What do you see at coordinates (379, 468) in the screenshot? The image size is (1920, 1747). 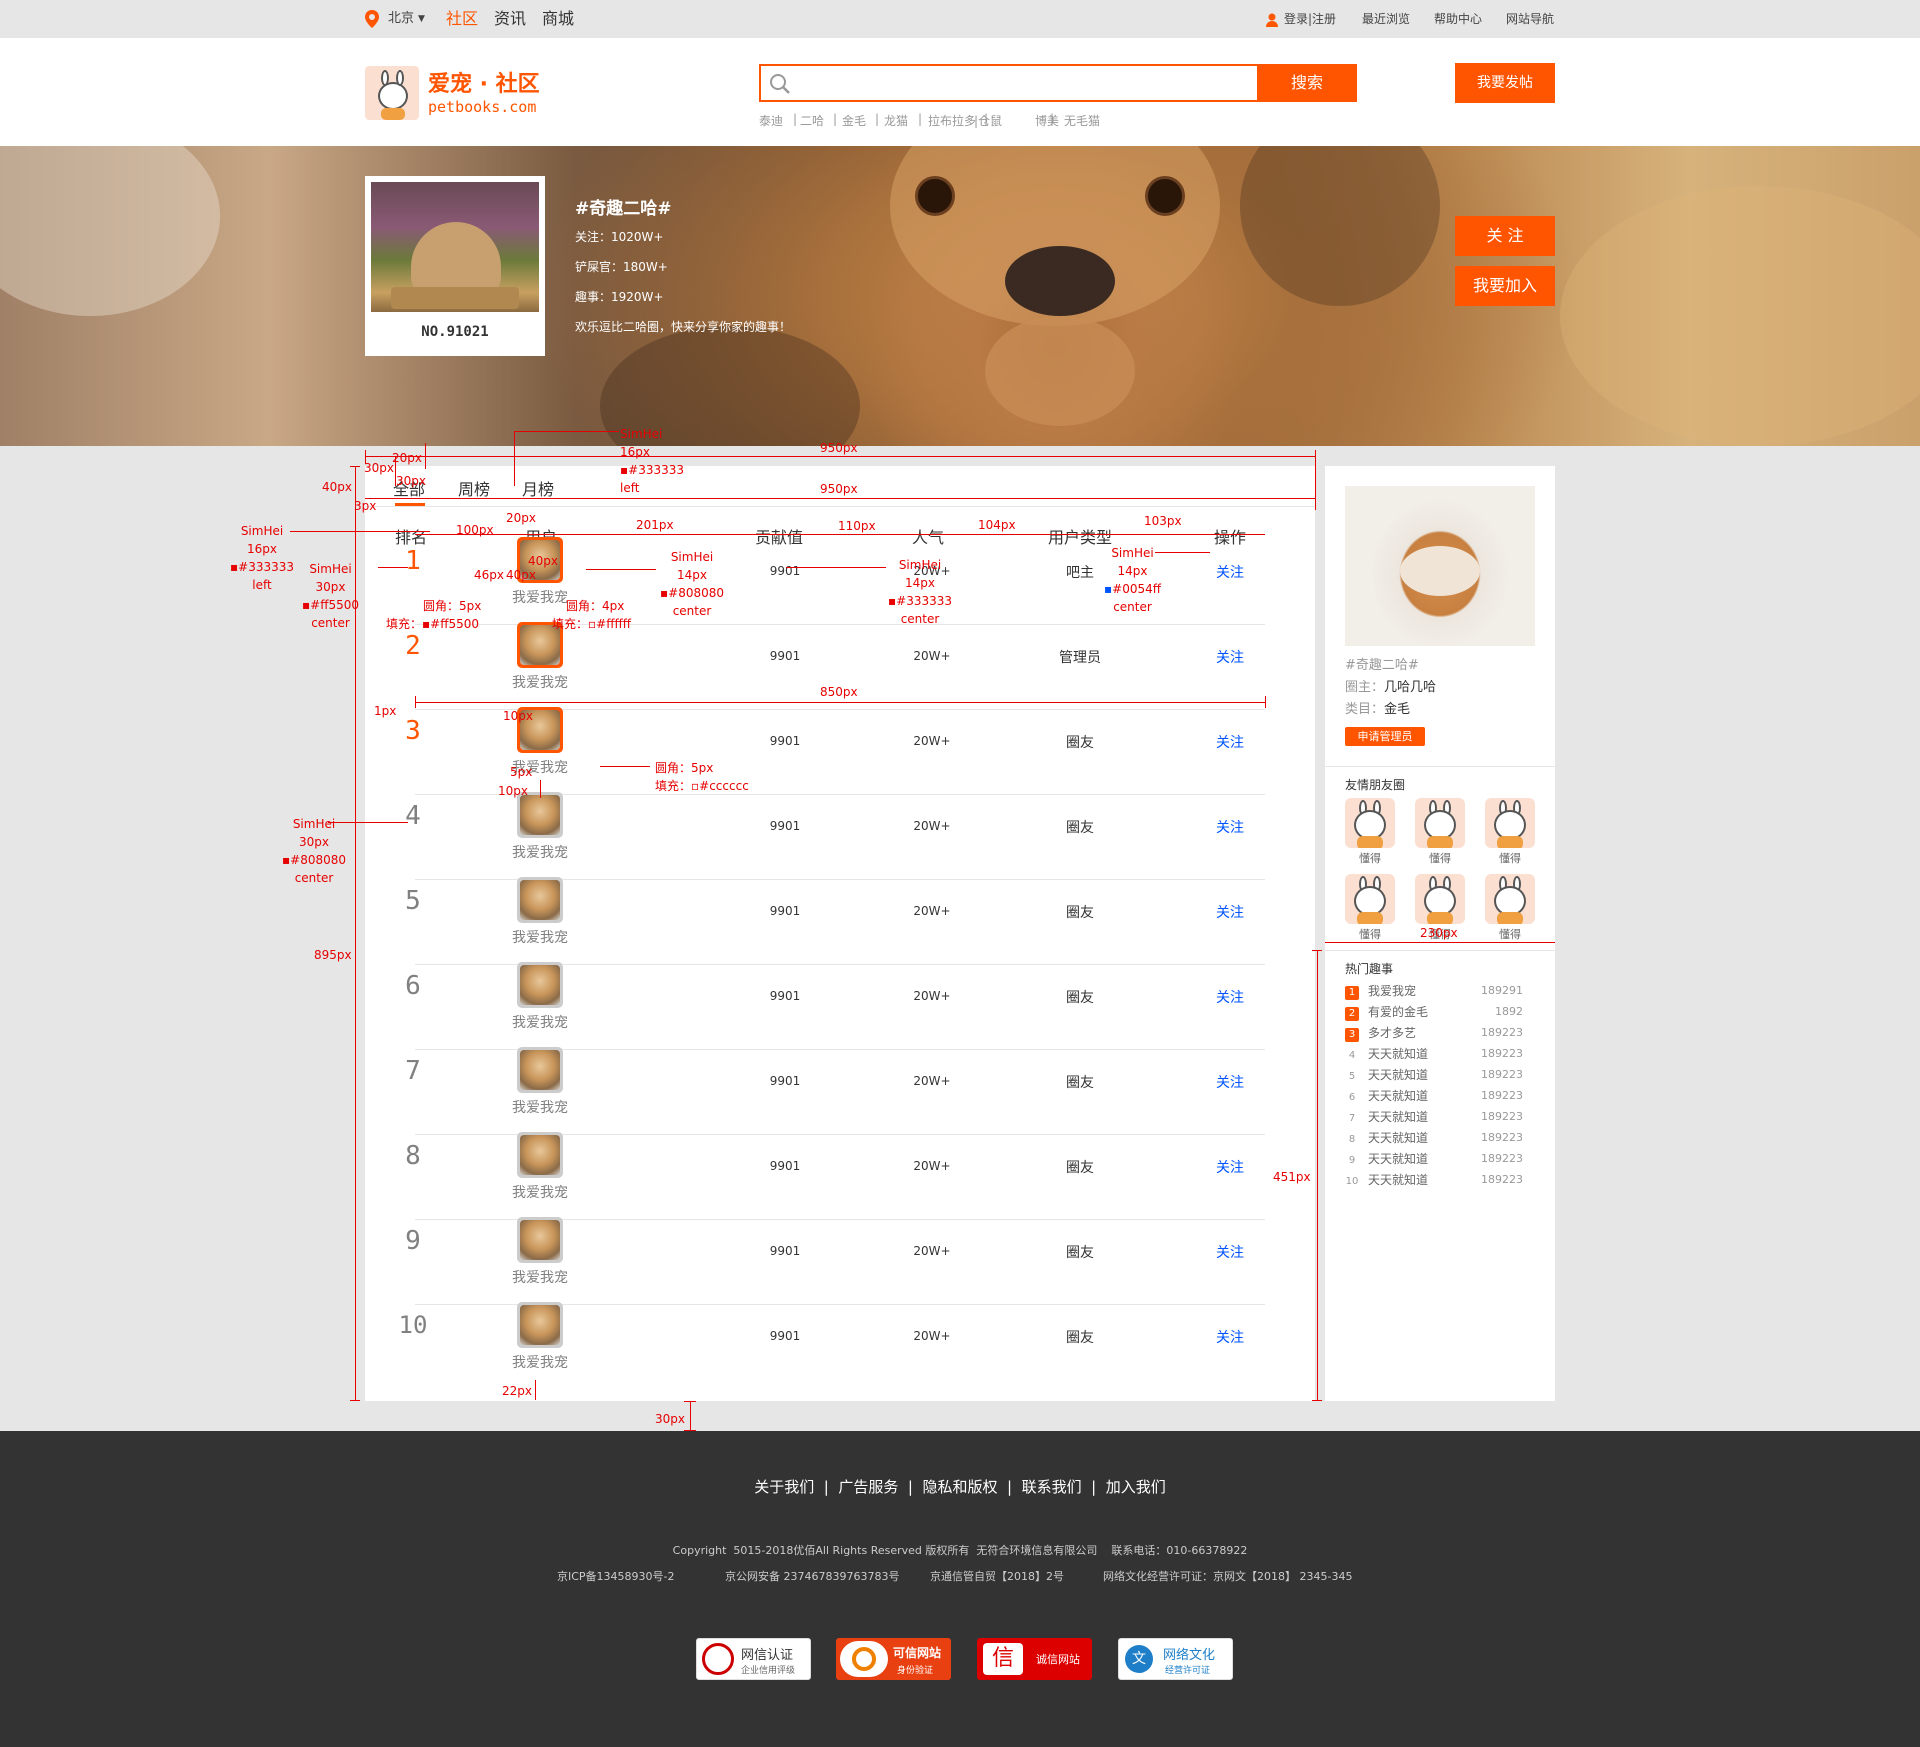 I see `dim-30: 30px` at bounding box center [379, 468].